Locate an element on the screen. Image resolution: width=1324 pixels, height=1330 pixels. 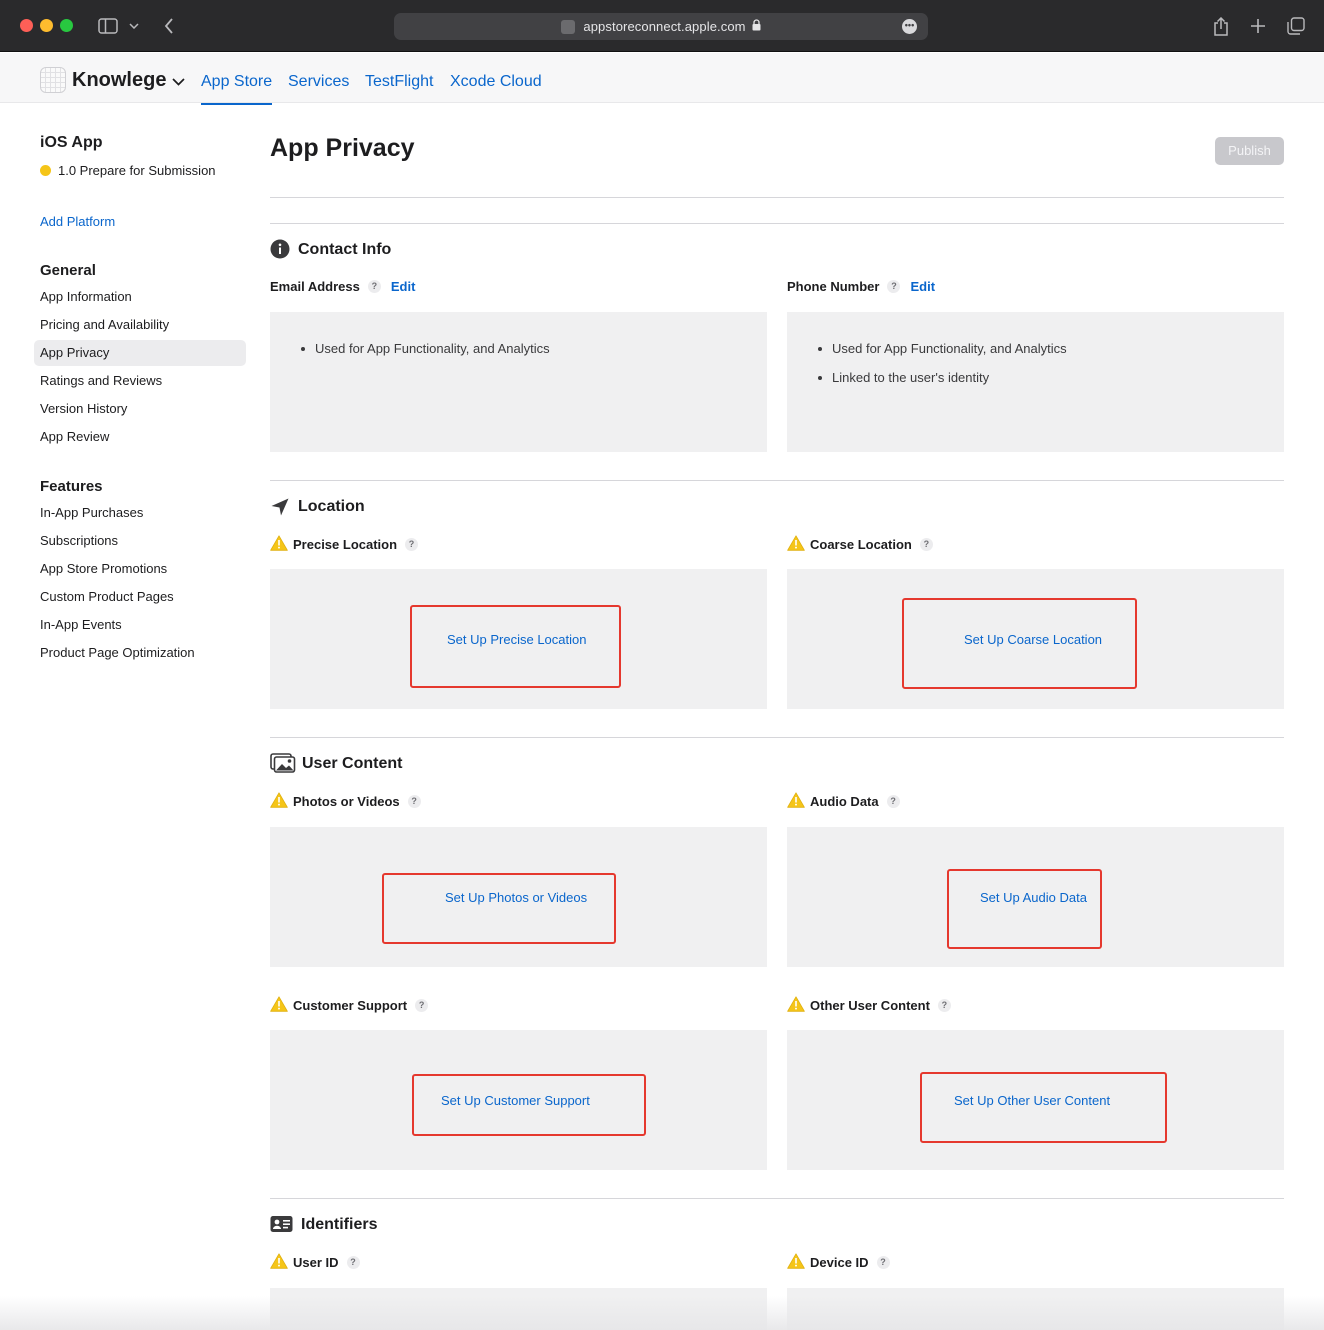
tab-services: Services is located at coordinates (318, 82).